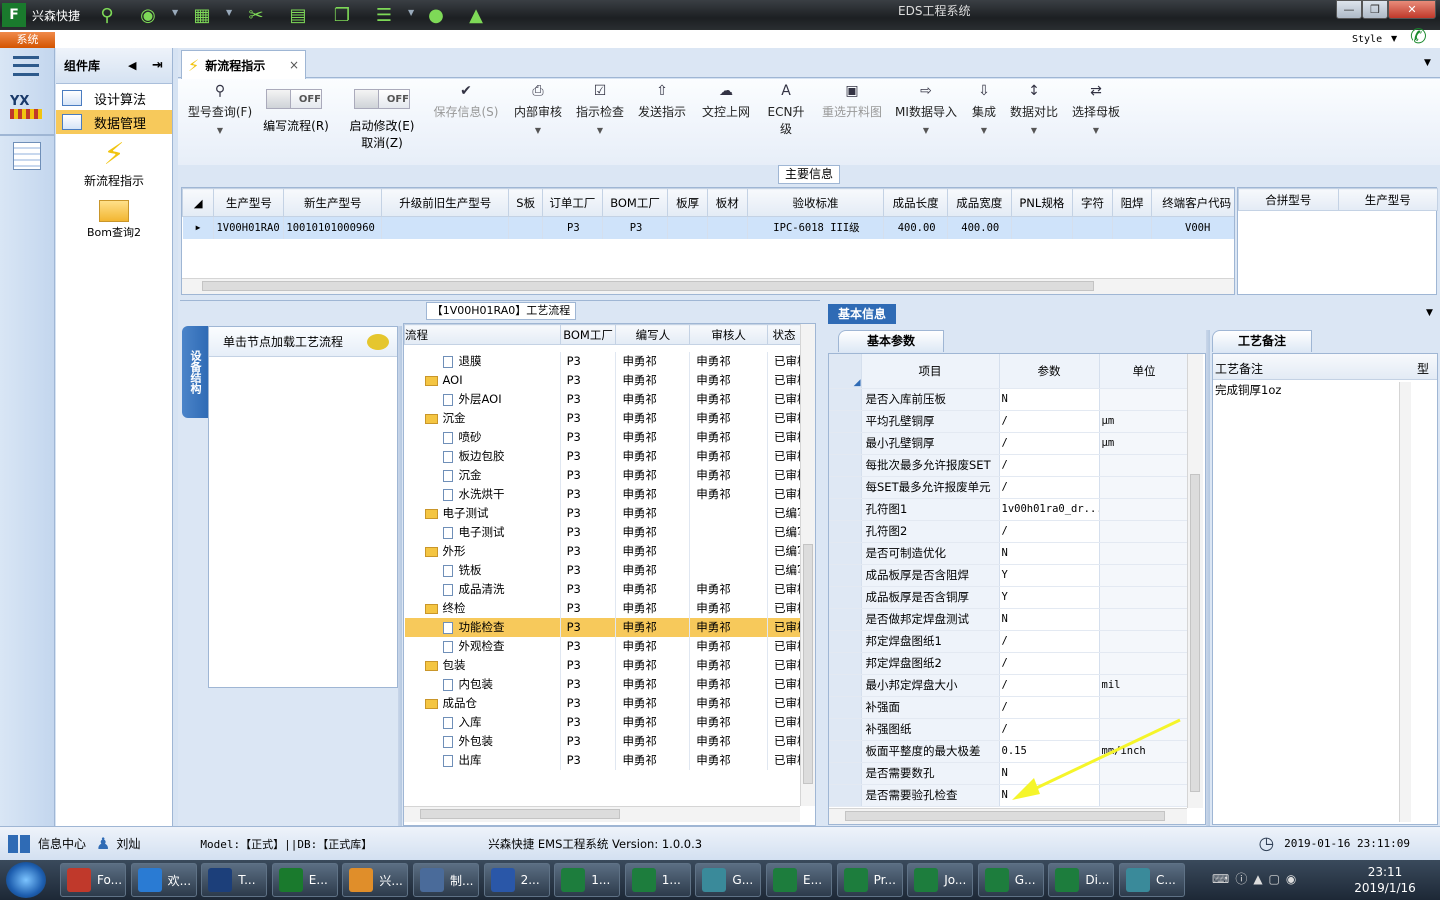 Image resolution: width=1440 pixels, height=900 pixels. What do you see at coordinates (603, 741) in the screenshot?
I see `tree-row: 外包装P3申勇祁申勇祁已审核` at bounding box center [603, 741].